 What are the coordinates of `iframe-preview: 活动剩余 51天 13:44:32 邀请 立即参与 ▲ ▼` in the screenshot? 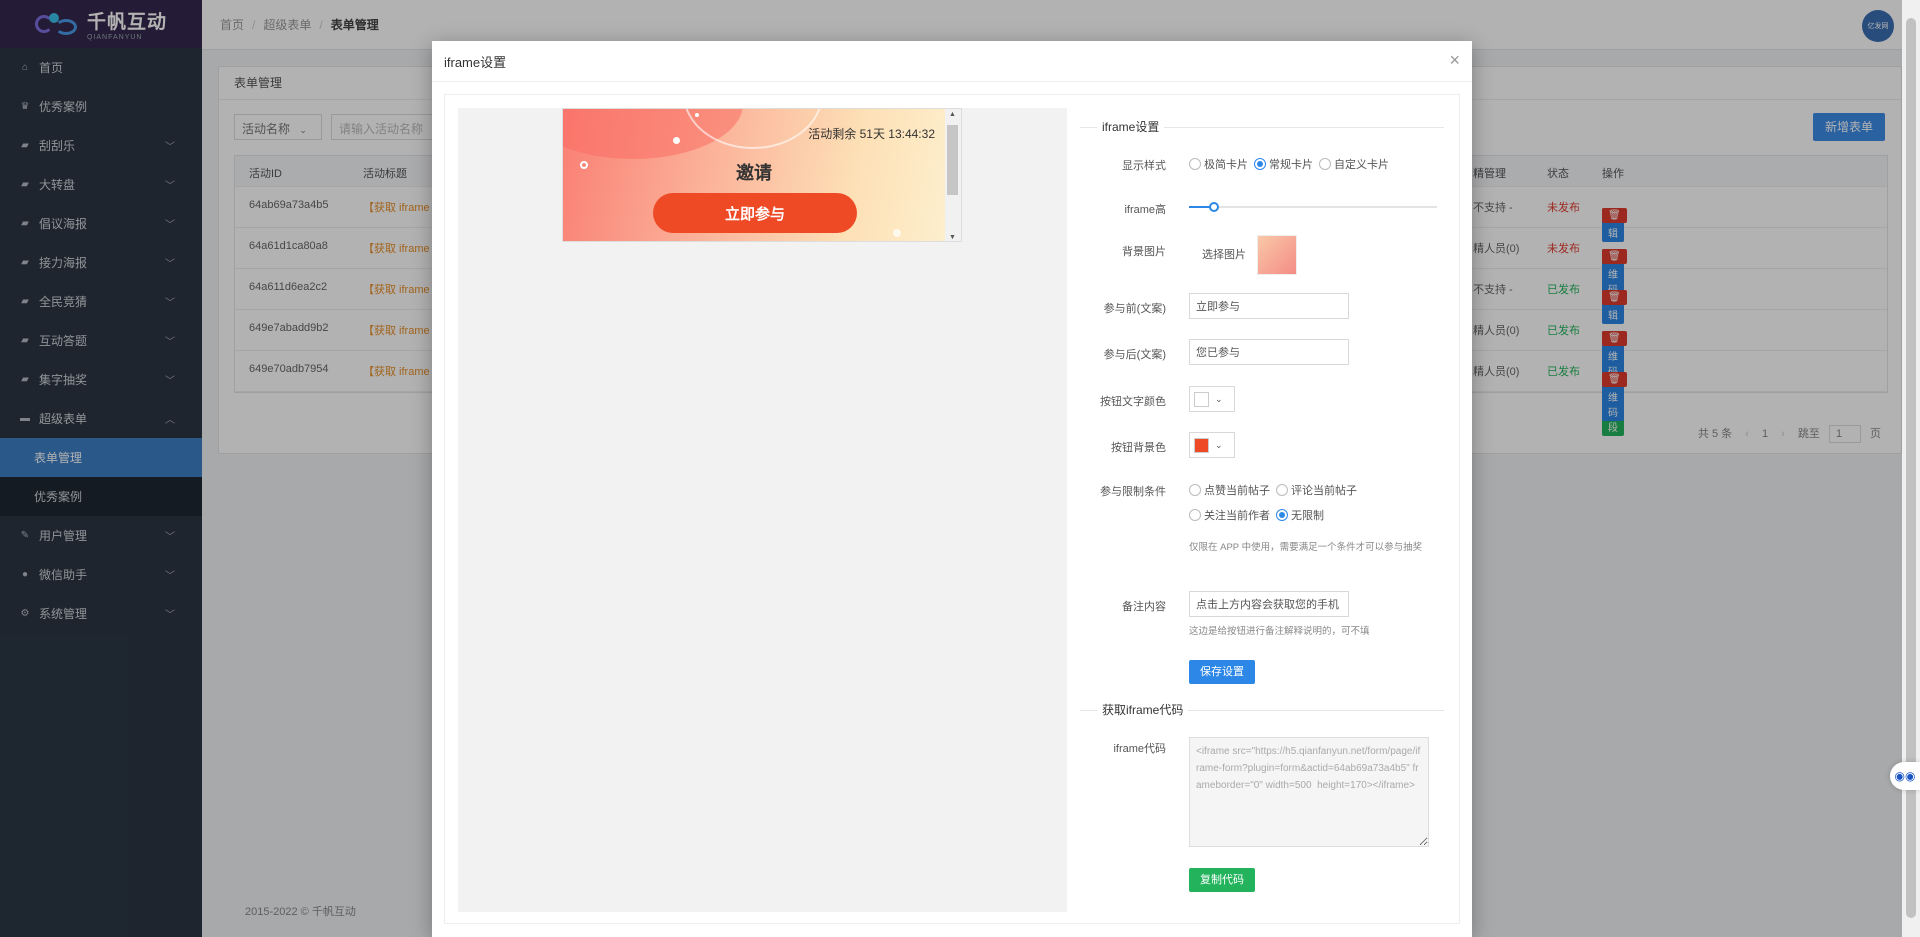 It's located at (762, 175).